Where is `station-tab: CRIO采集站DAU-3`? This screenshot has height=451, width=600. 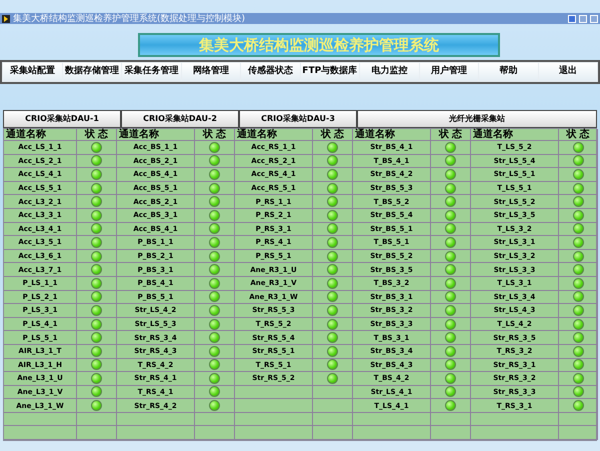
station-tab: CRIO采集站DAU-3 is located at coordinates (298, 119).